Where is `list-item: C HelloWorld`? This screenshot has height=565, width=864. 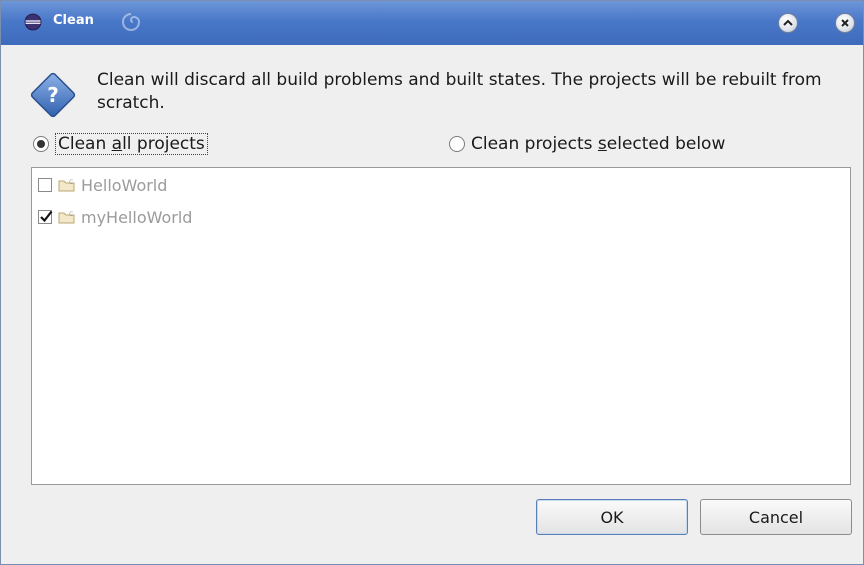 list-item: C HelloWorld is located at coordinates (102, 185).